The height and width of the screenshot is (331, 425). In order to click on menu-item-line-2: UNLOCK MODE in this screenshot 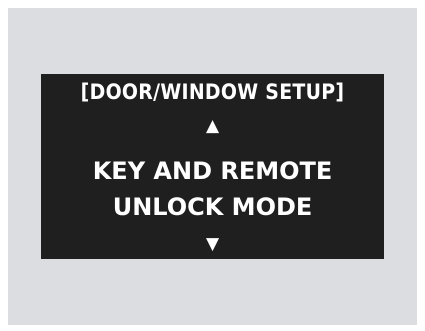, I will do `click(212, 207)`.